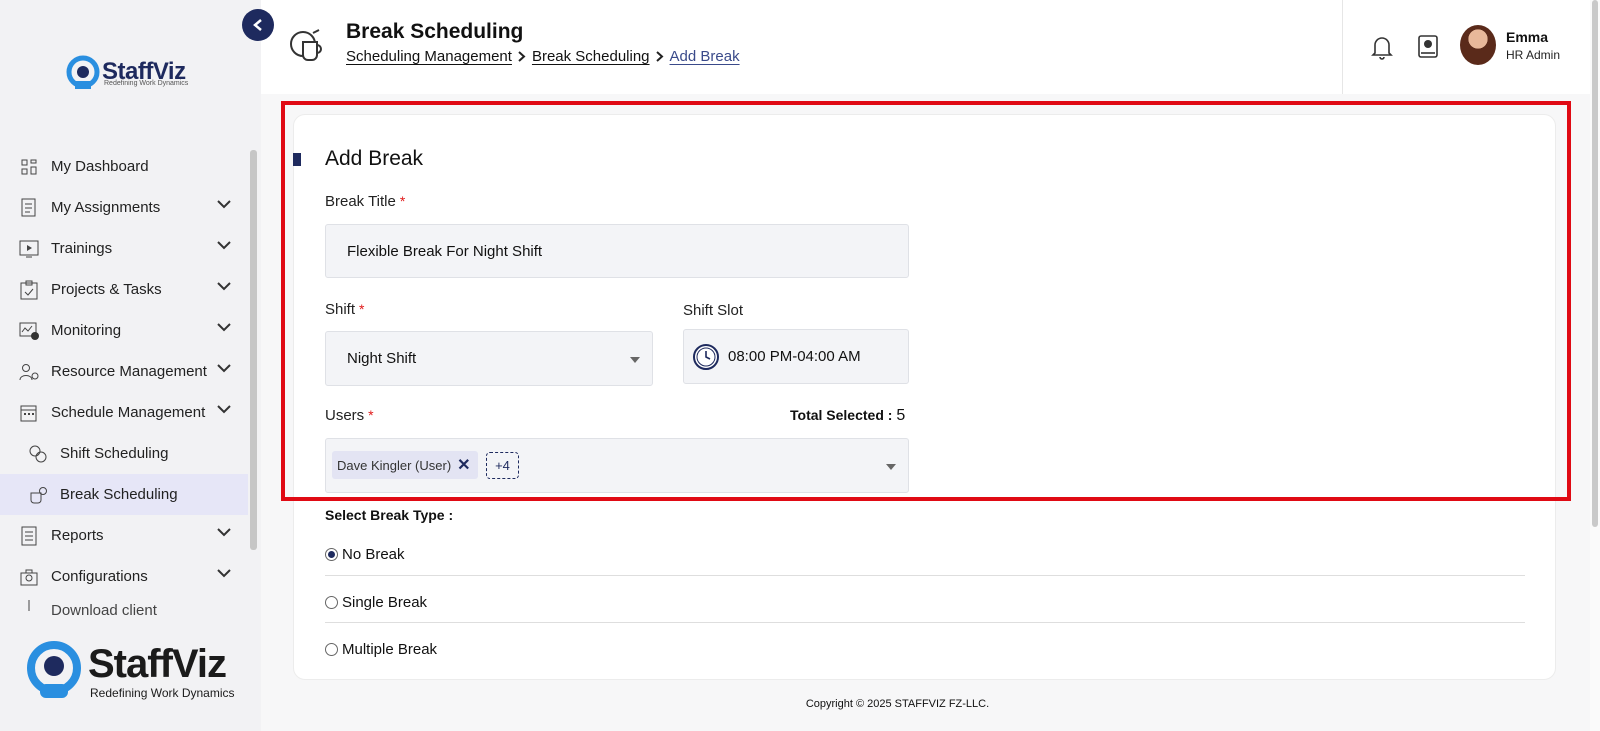 The image size is (1600, 731). What do you see at coordinates (925, 649) in the screenshot?
I see `radio-multiple-break: Multiple Break` at bounding box center [925, 649].